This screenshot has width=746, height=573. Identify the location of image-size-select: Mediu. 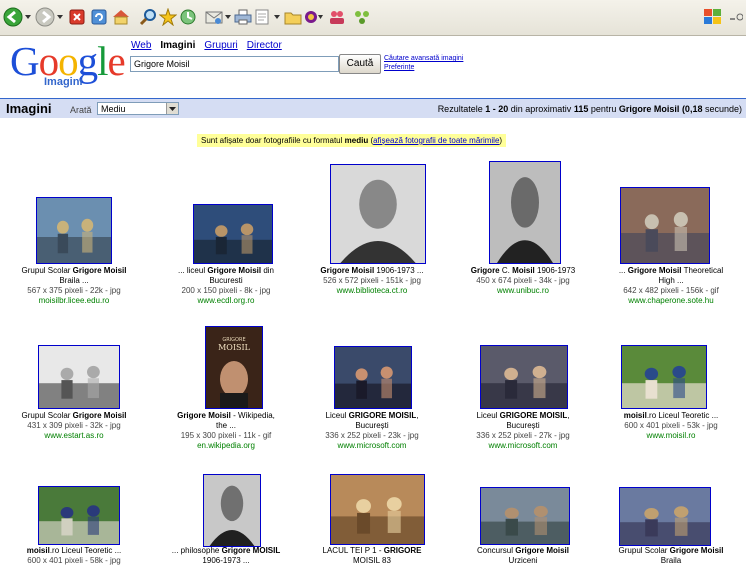
(138, 108).